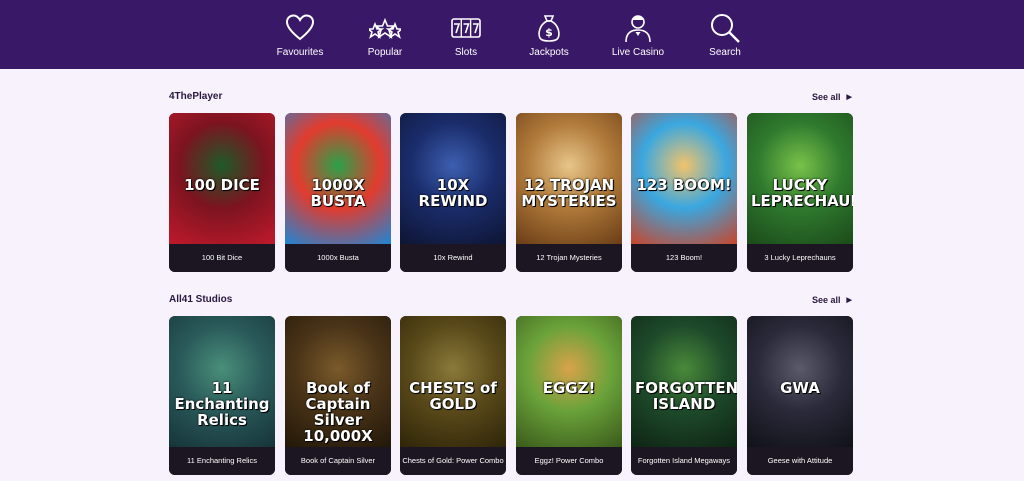 This screenshot has height=481, width=1024. I want to click on game-title: Eggz! Power Combo, so click(569, 461).